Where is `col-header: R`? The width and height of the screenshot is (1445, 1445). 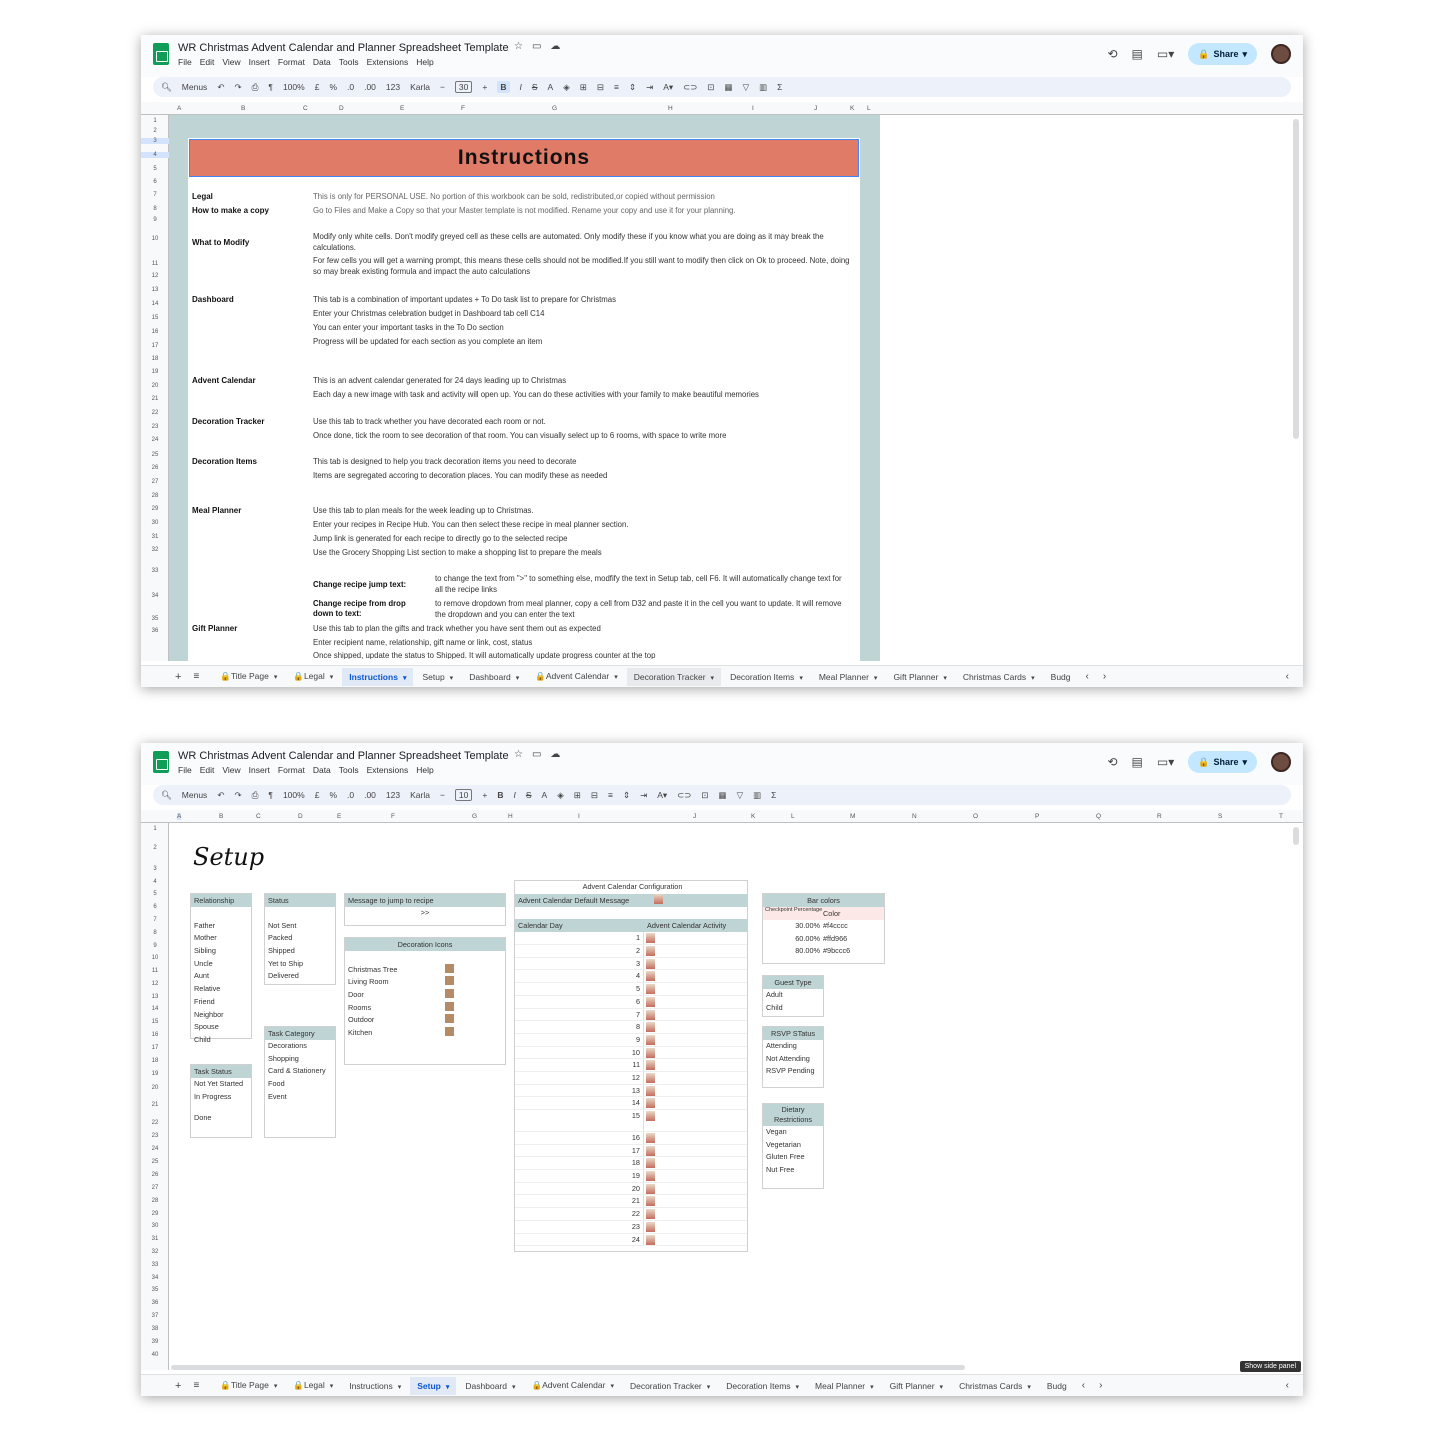 col-header: R is located at coordinates (1159, 816).